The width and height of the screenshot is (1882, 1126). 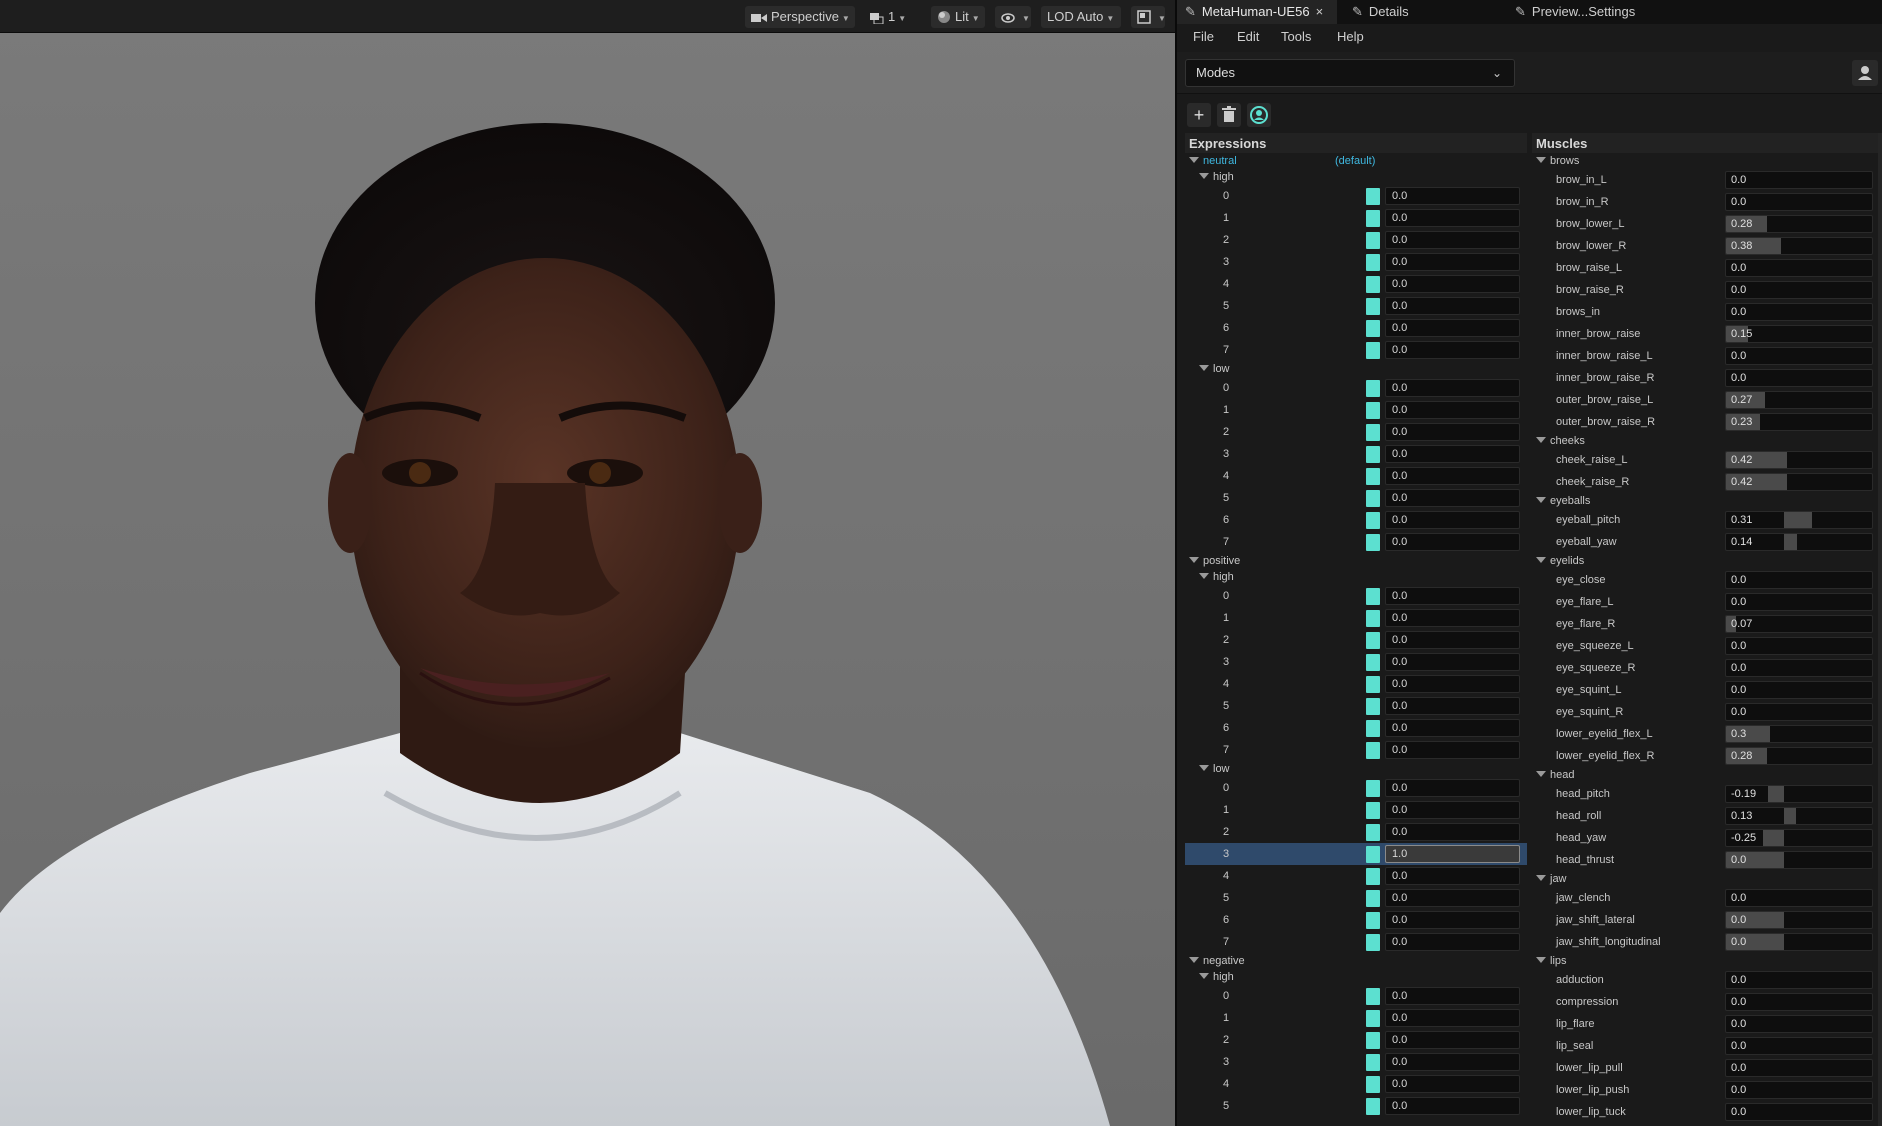 What do you see at coordinates (1707, 312) in the screenshot?
I see `muscle-row: brows_in 0.0` at bounding box center [1707, 312].